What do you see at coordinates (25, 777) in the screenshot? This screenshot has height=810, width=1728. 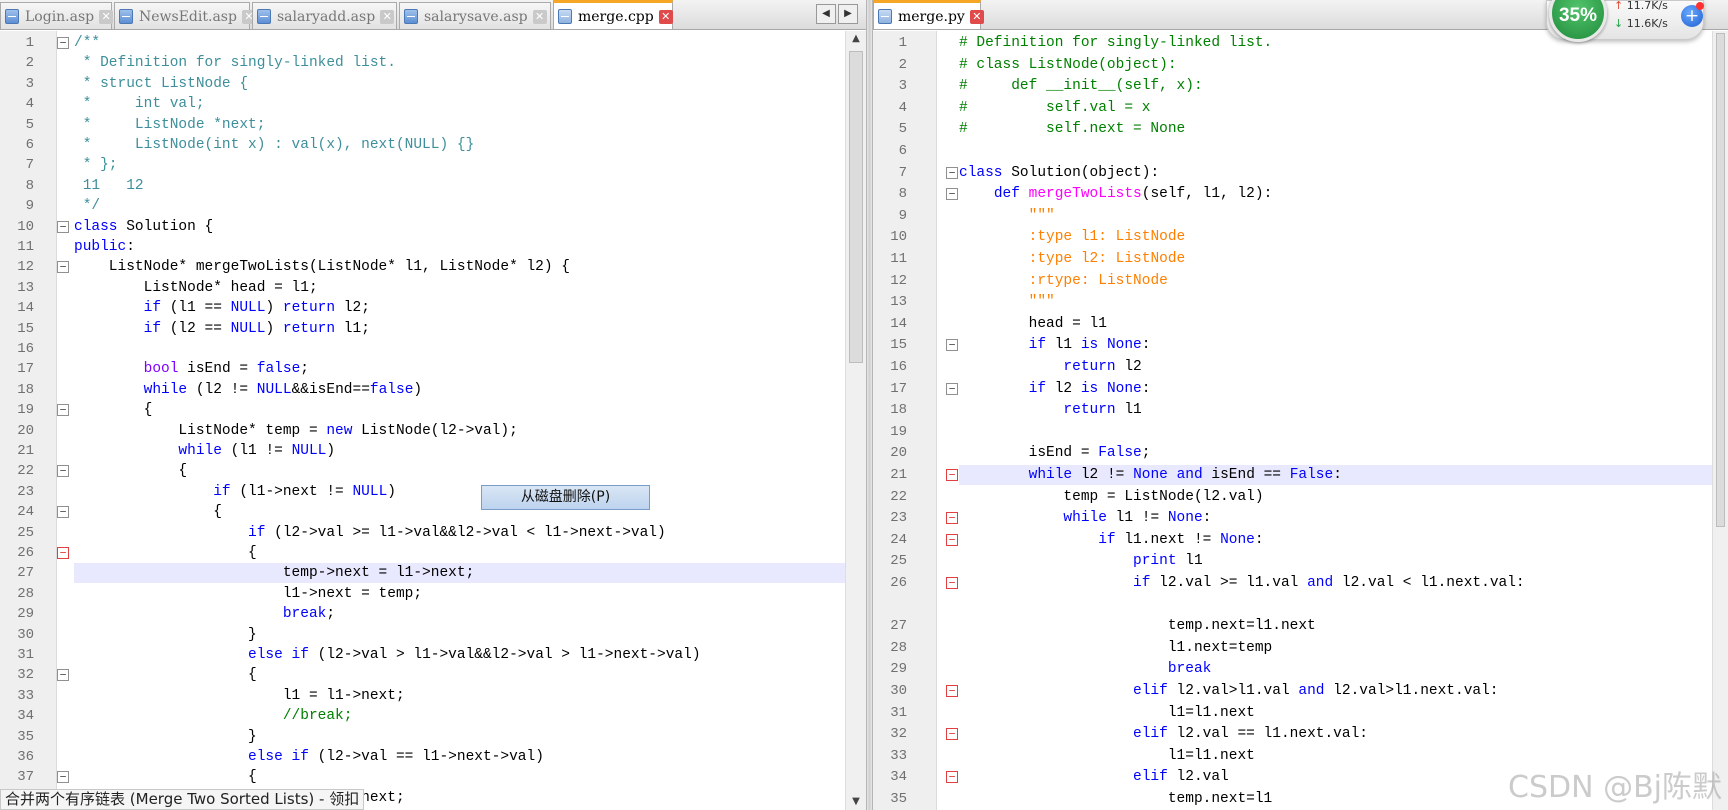 I see `line-number: 37` at bounding box center [25, 777].